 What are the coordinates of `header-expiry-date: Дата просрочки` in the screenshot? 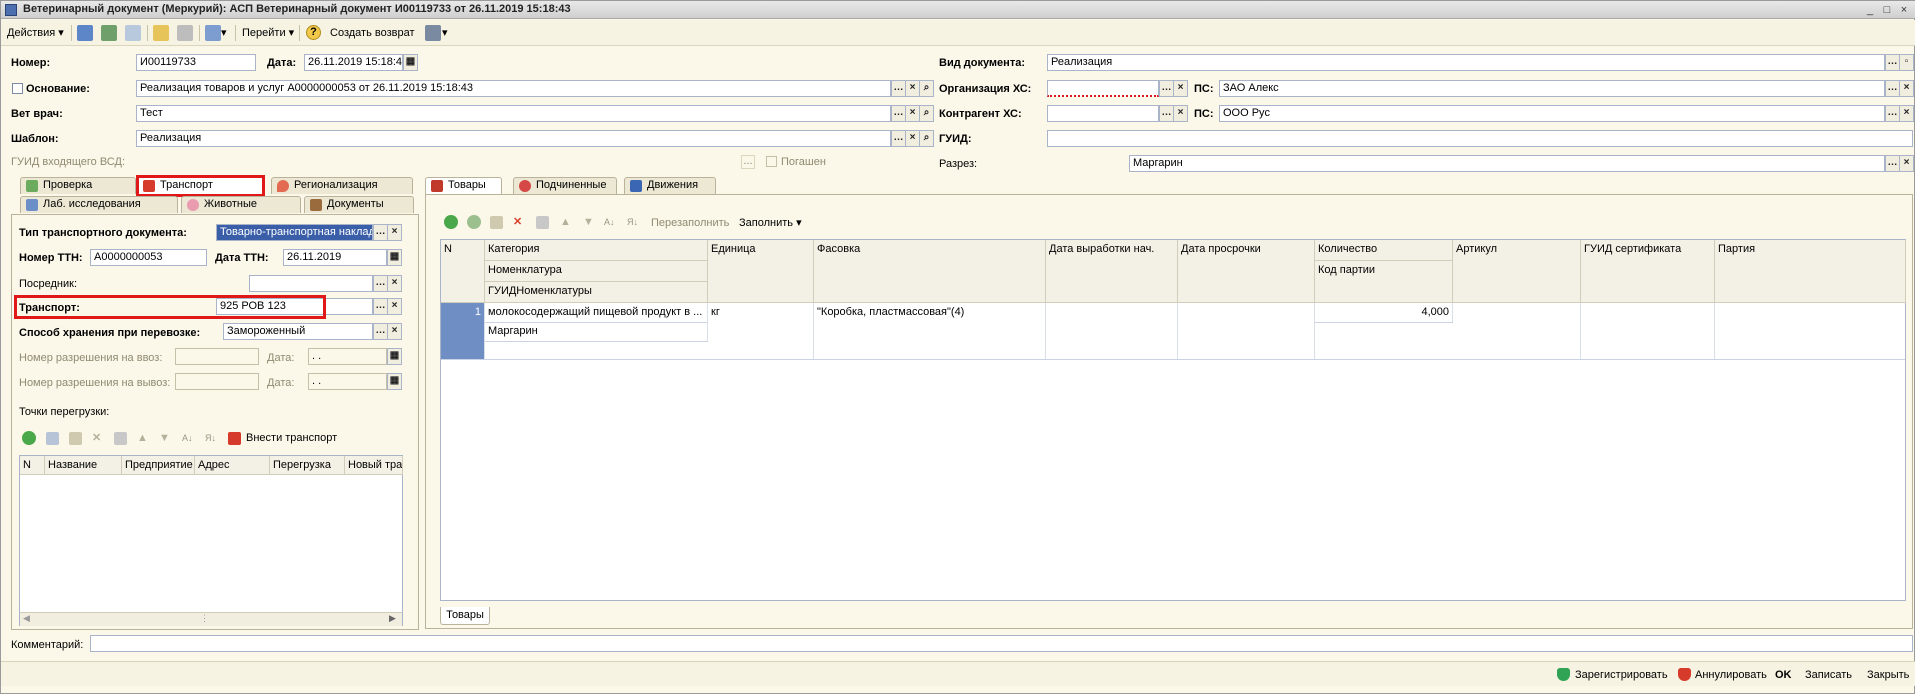 It's located at (1246, 271).